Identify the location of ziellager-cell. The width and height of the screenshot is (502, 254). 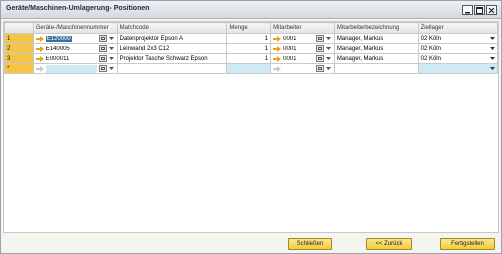
(458, 68).